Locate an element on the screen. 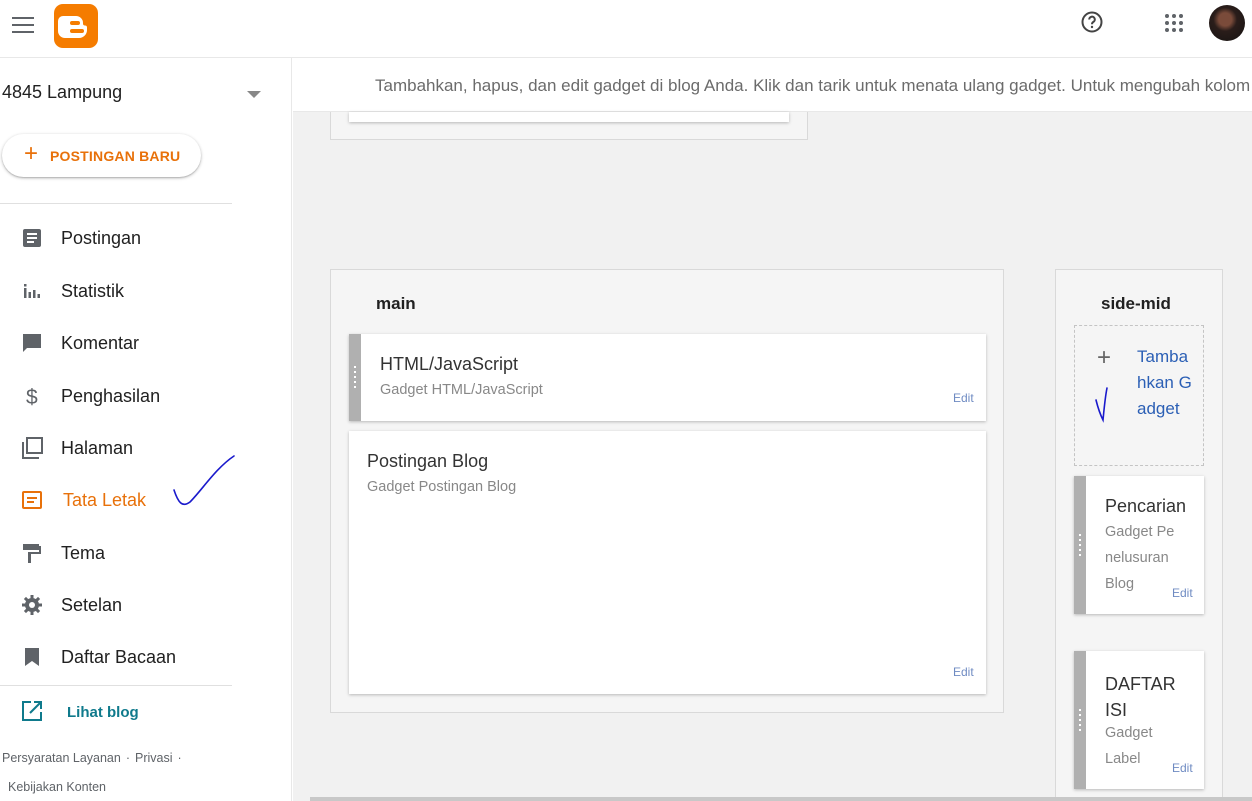  stats-icon is located at coordinates (32, 291).